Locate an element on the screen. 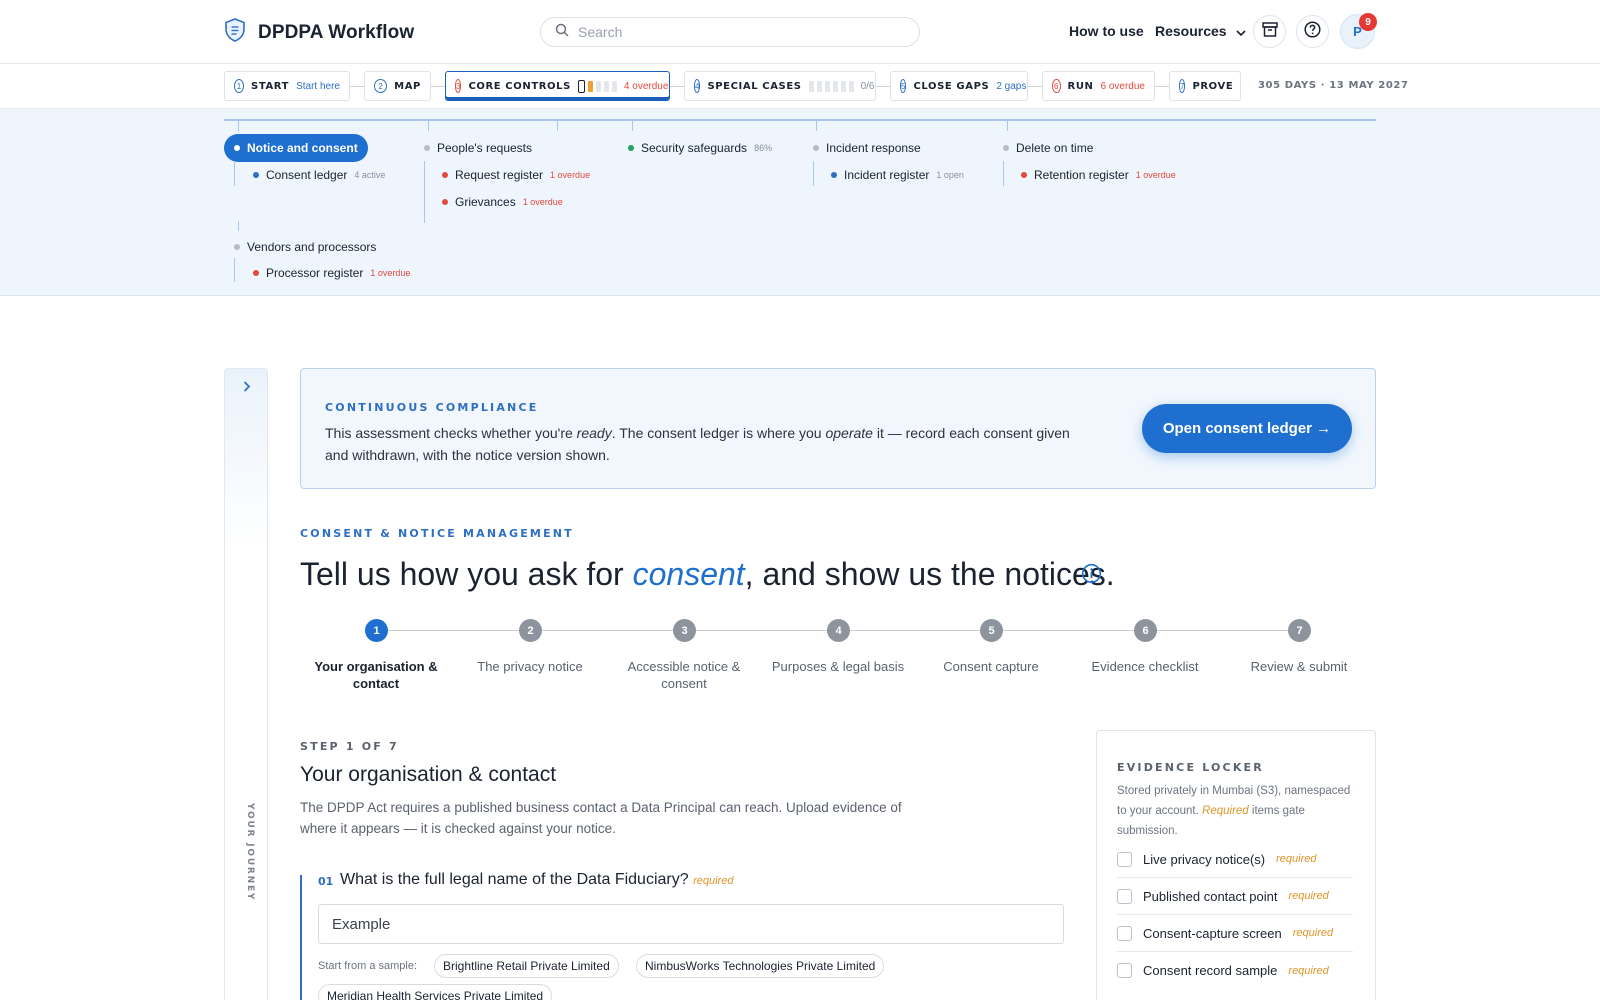 The height and width of the screenshot is (1000, 1600). stage-special-cases: 4 SPECIAL CASES 0/6 is located at coordinates (780, 86).